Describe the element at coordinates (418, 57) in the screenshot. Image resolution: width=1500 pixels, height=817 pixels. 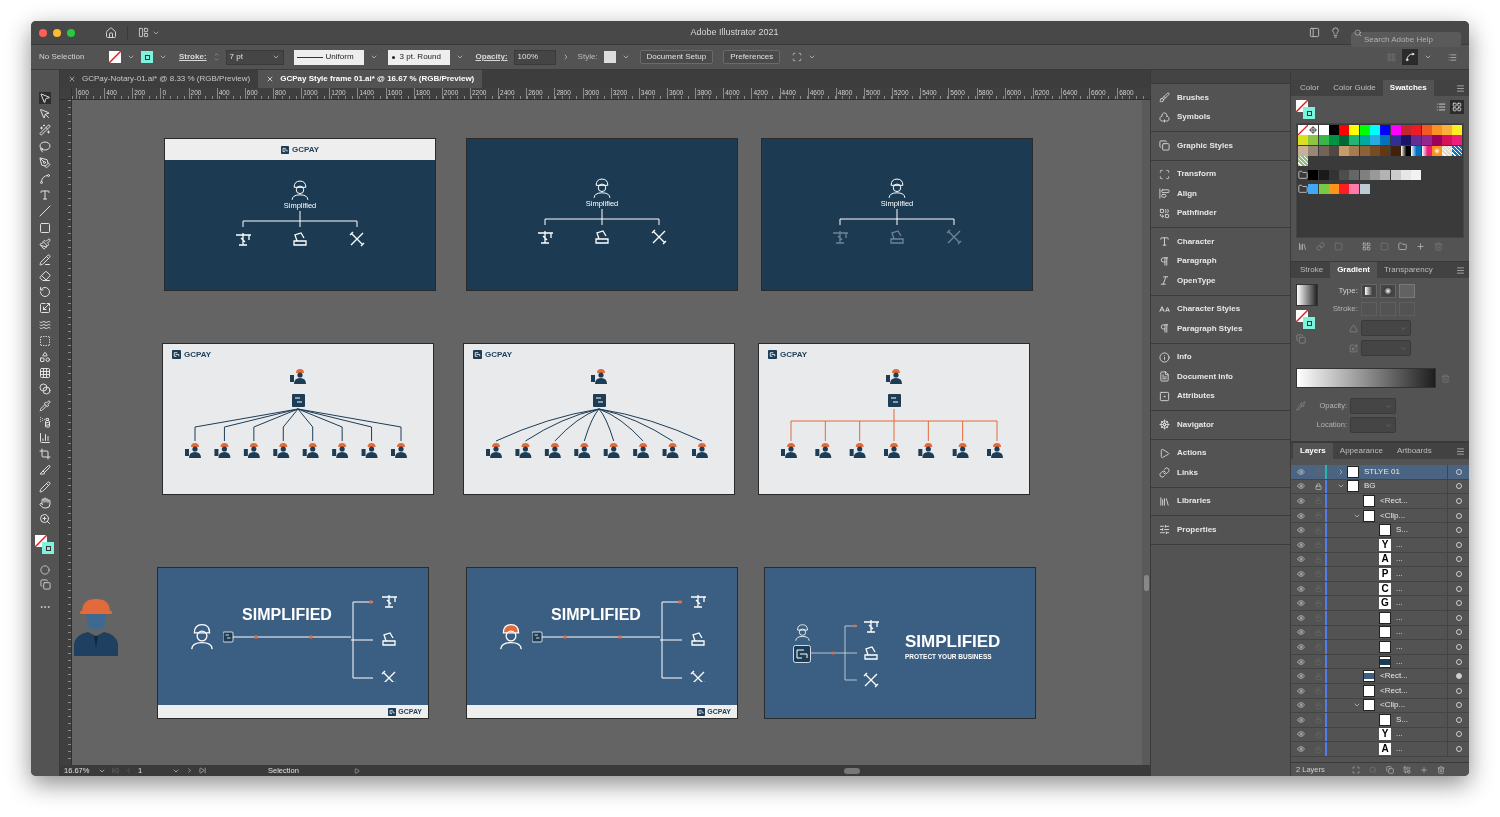
I see `brush-dropdown: 3 pt. Round` at that location.